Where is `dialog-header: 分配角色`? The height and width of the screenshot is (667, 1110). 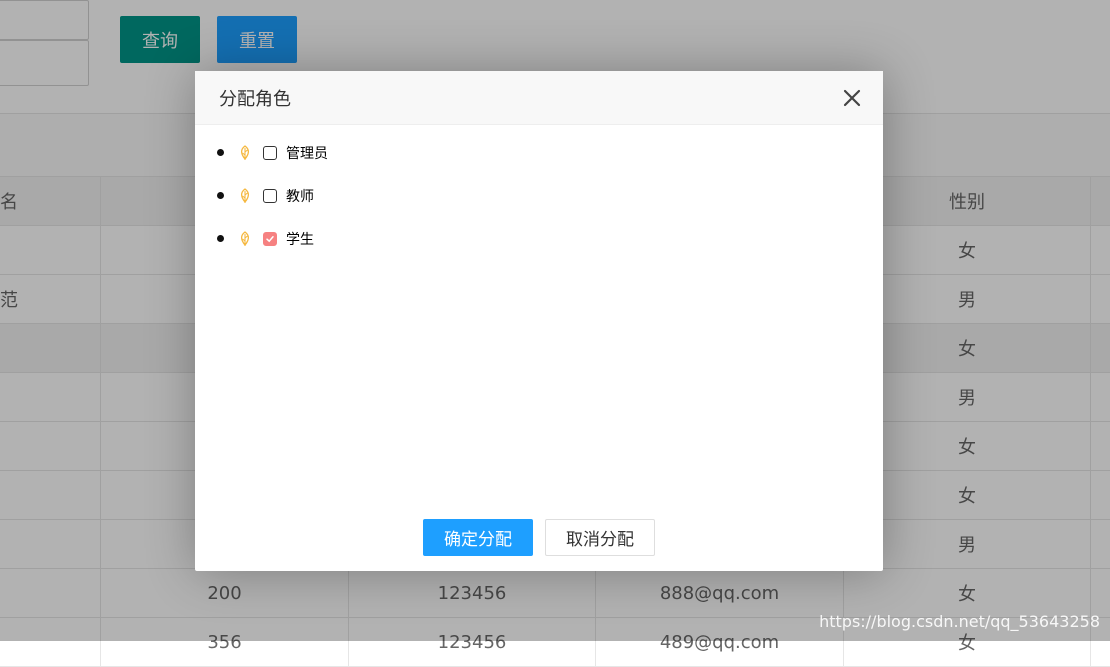 dialog-header: 分配角色 is located at coordinates (539, 98).